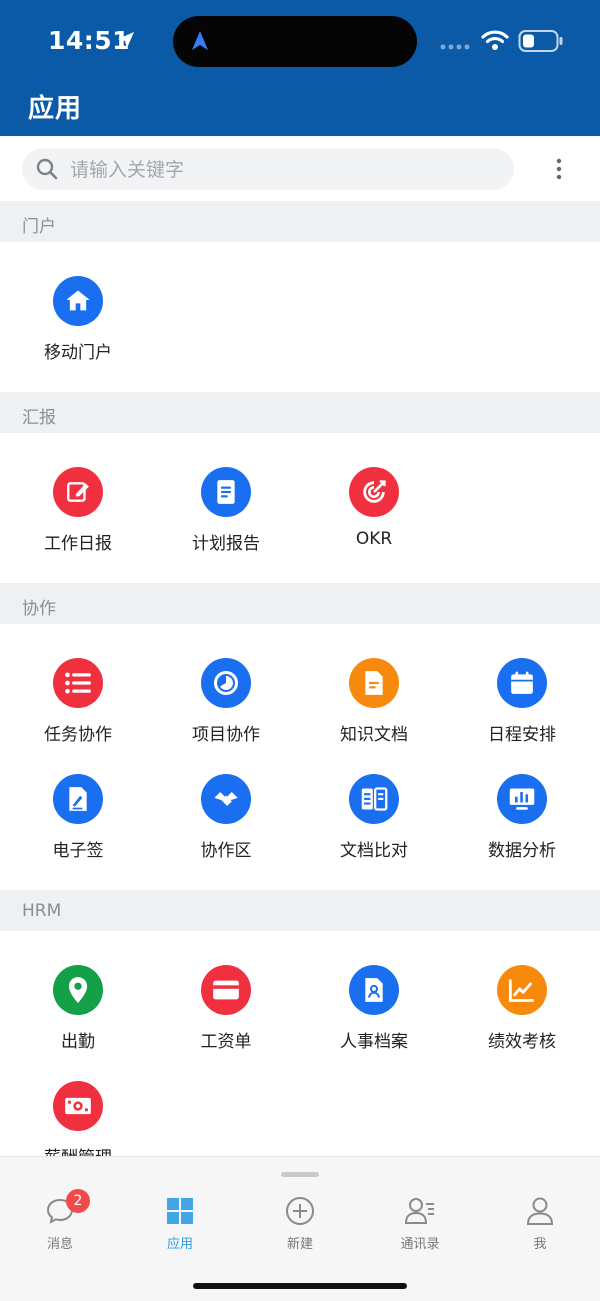 The image size is (600, 1301). I want to click on app-hr-records: 人事档案, so click(374, 1008).